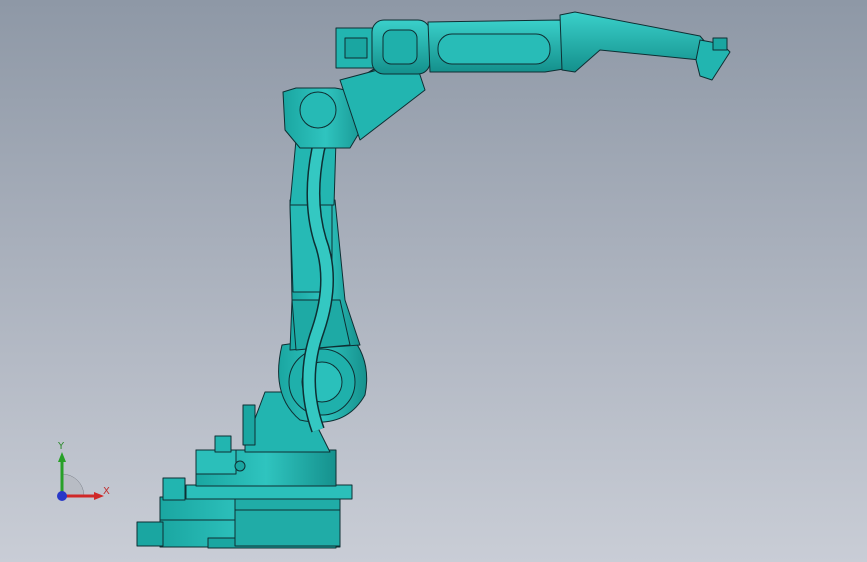 Image resolution: width=867 pixels, height=562 pixels. Describe the element at coordinates (713, 59) in the screenshot. I see `robot-tool-flange` at that location.